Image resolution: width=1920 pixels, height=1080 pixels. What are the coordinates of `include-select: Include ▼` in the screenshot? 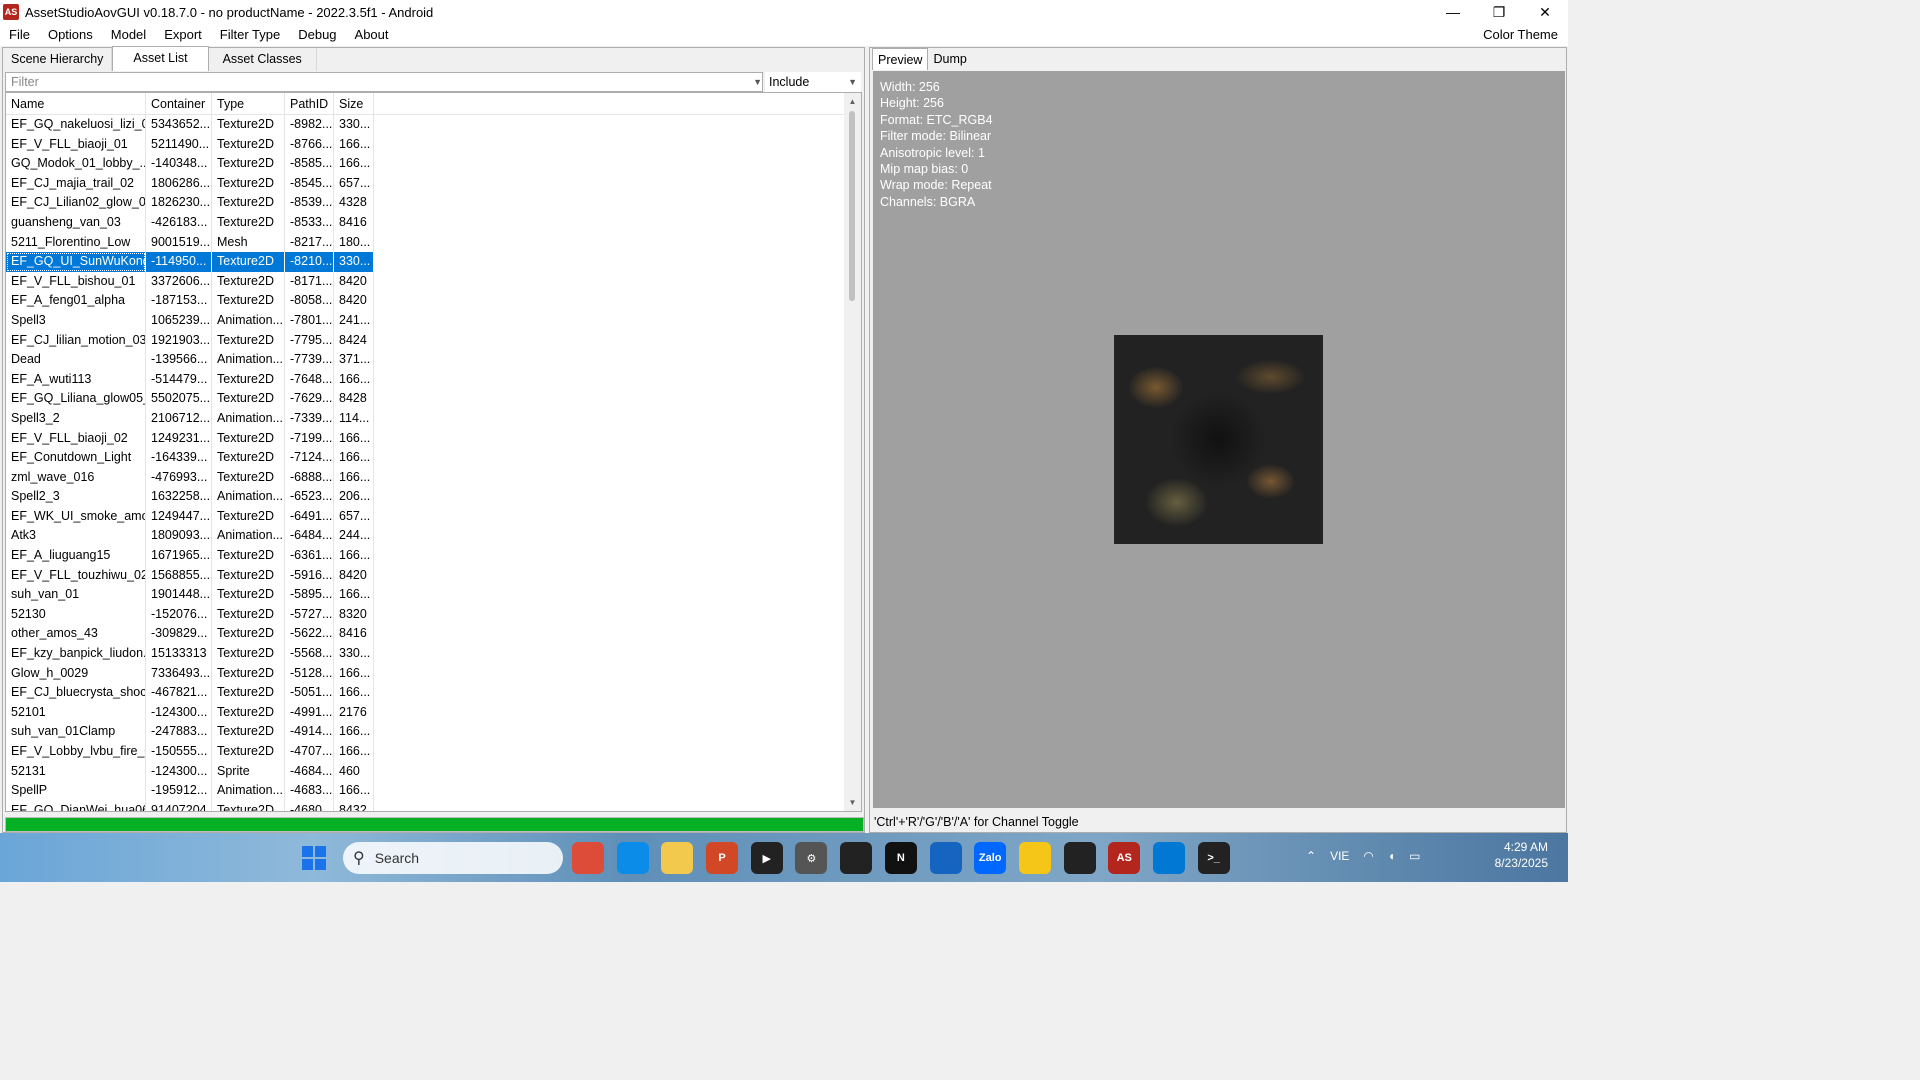 It's located at (813, 82).